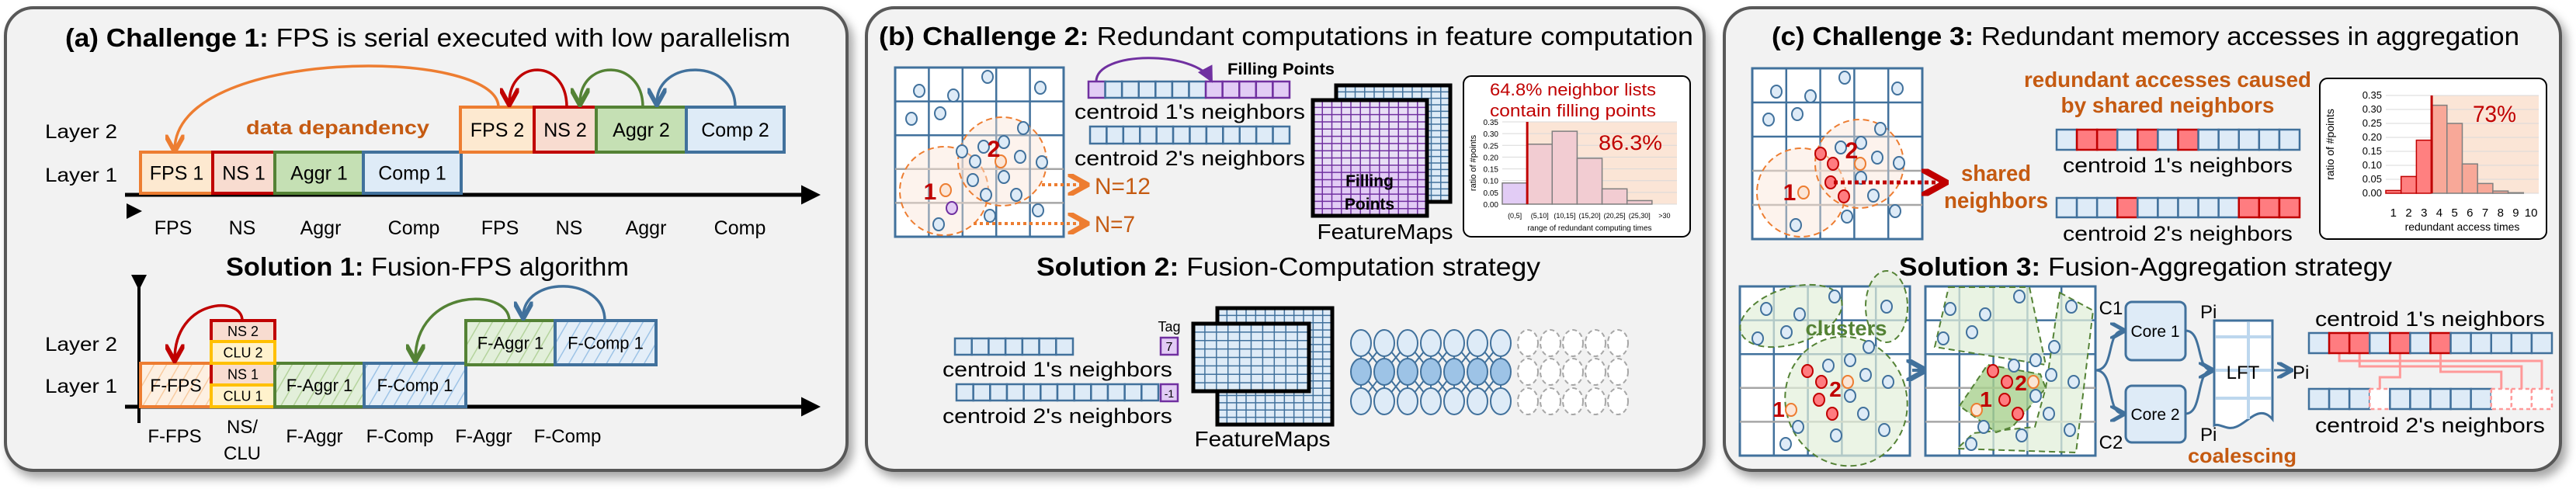 The image size is (2576, 489). I want to click on histogram-c-ytick-label: 0.30, so click(2372, 109).